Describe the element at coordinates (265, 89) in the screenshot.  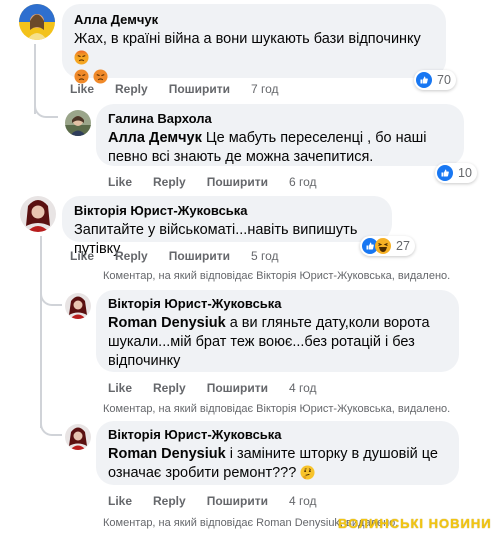
I see `comment-time: 7 год` at that location.